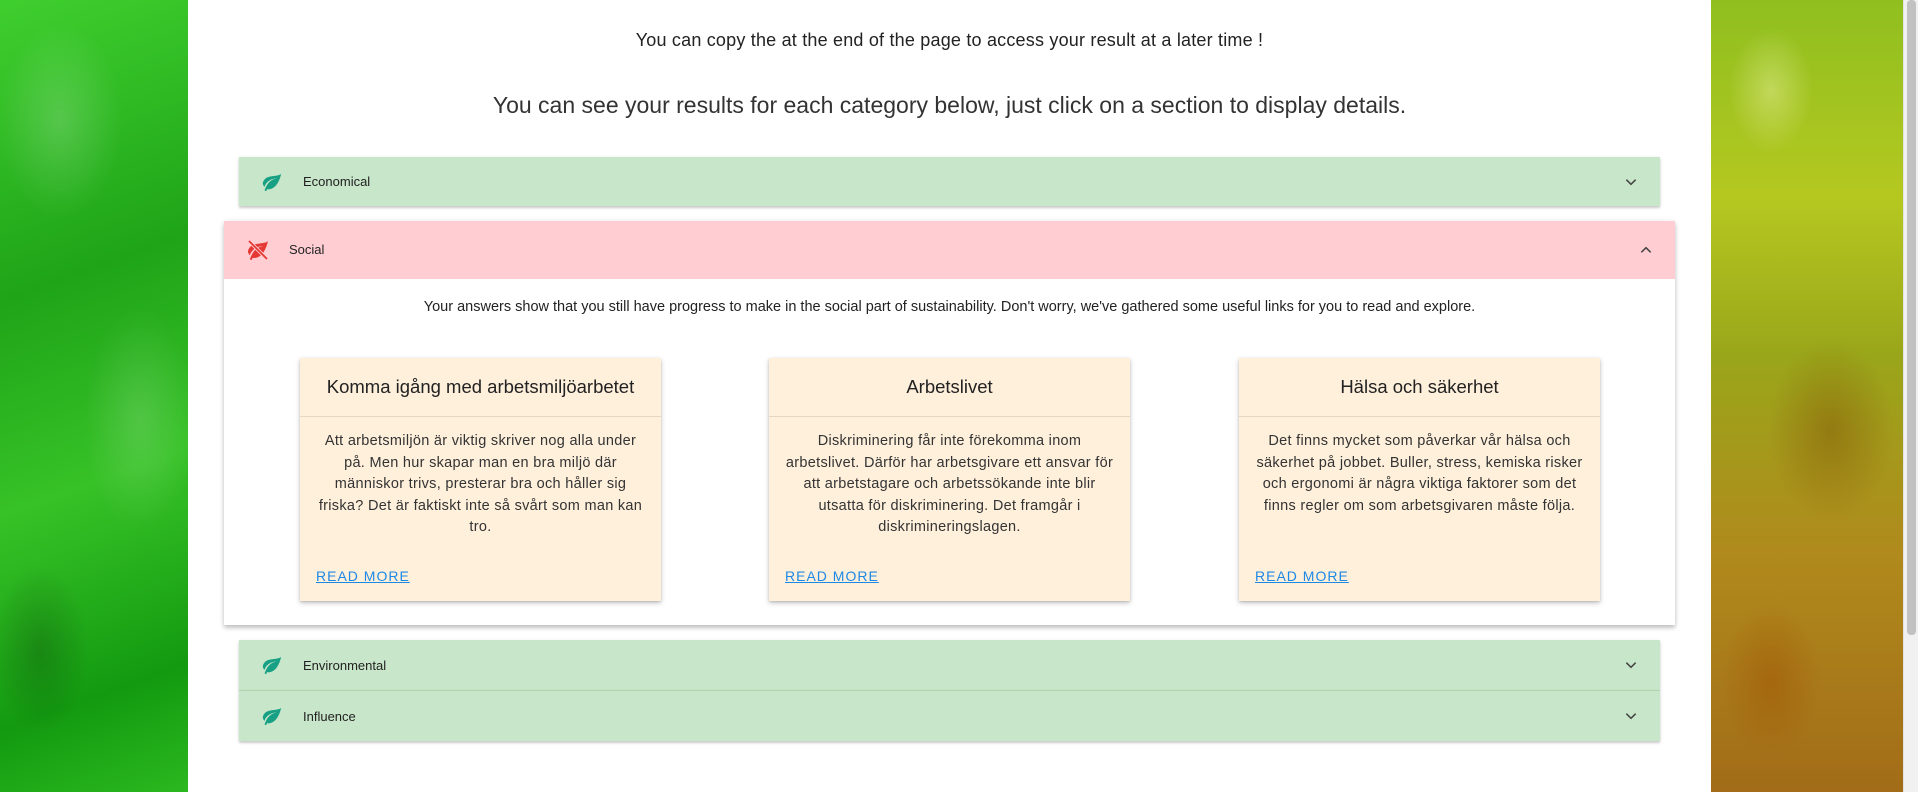 The image size is (1918, 792). What do you see at coordinates (1911, 317) in the screenshot?
I see `scrollbar-thumb` at bounding box center [1911, 317].